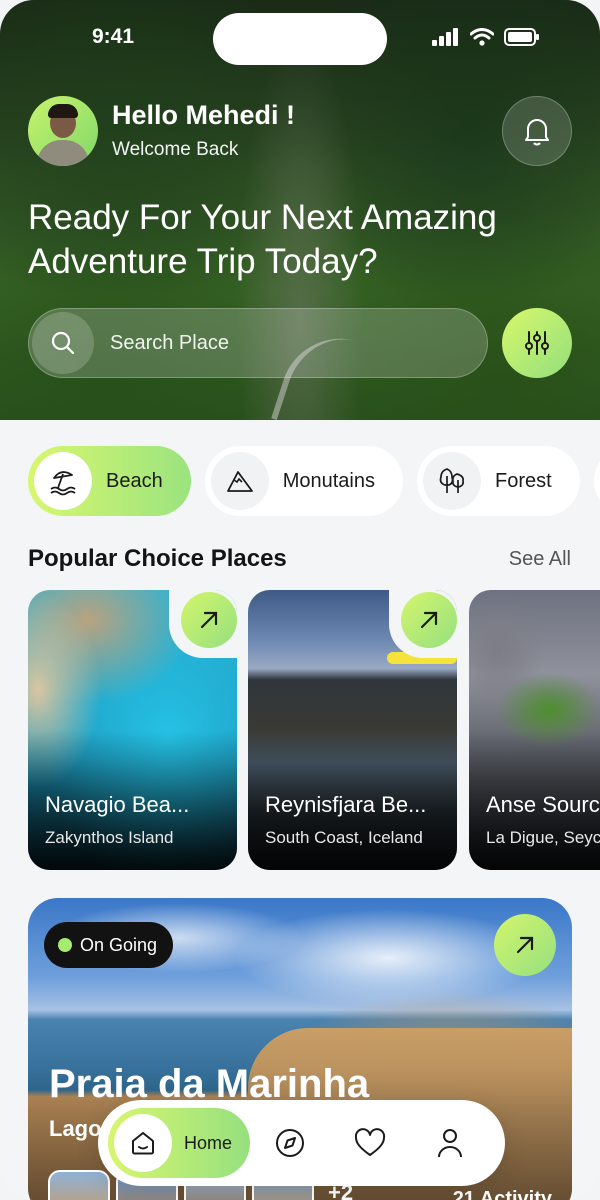  I want to click on see-all-link: See All, so click(540, 559).